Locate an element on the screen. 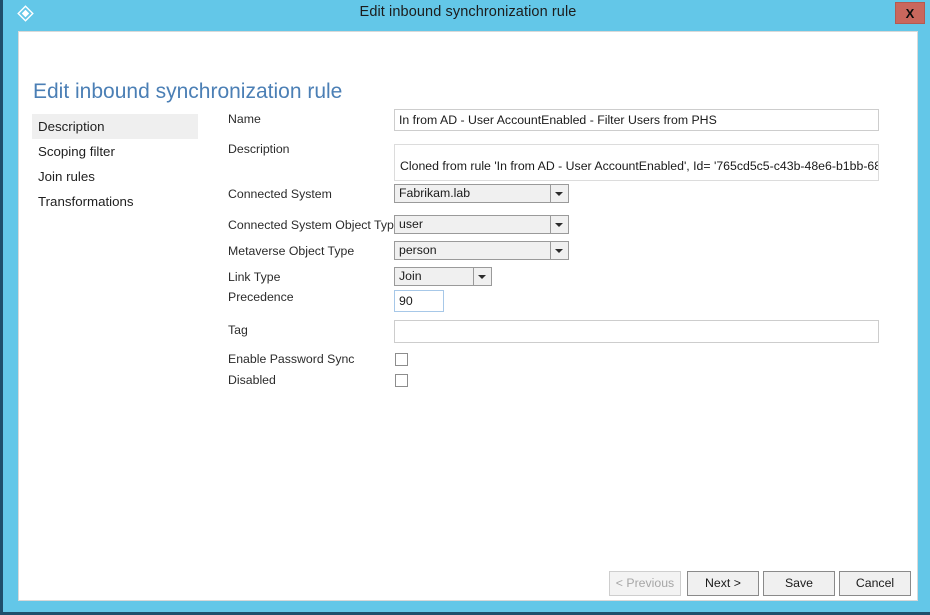 Image resolution: width=930 pixels, height=615 pixels. connected-system-object-type-select: user is located at coordinates (481, 224).